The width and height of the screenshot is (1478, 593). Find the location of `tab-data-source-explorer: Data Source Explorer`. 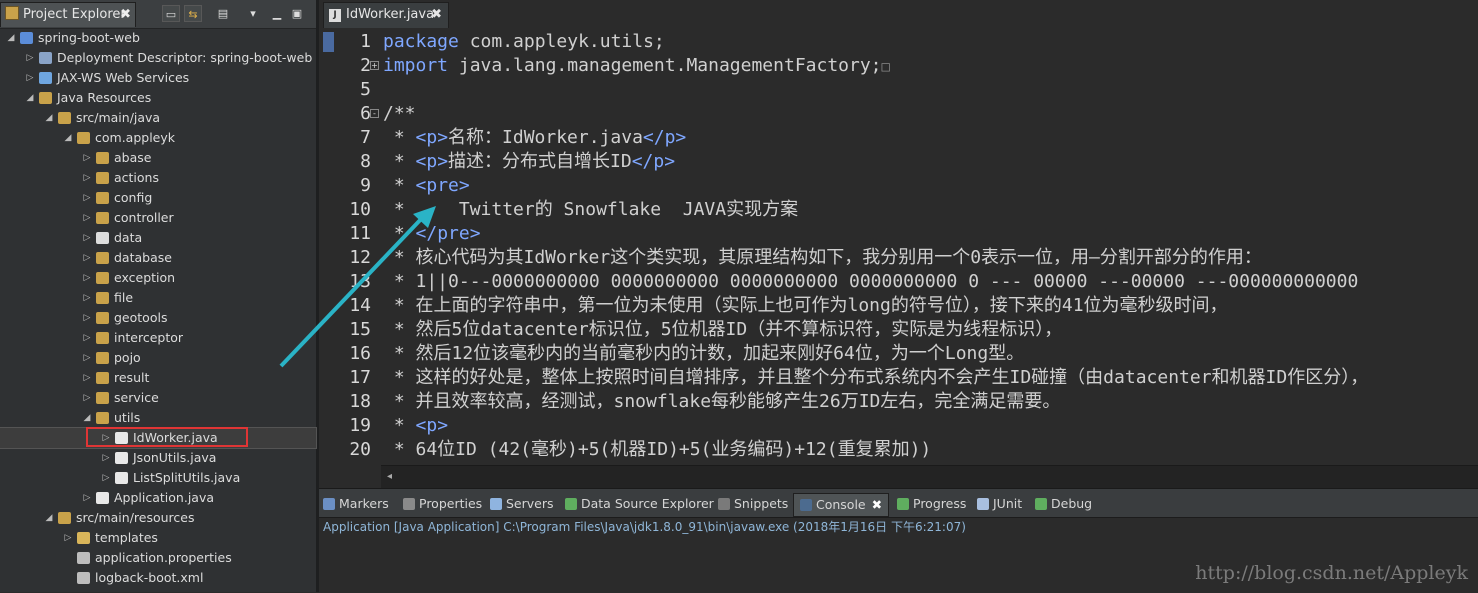

tab-data-source-explorer: Data Source Explorer is located at coordinates (639, 504).